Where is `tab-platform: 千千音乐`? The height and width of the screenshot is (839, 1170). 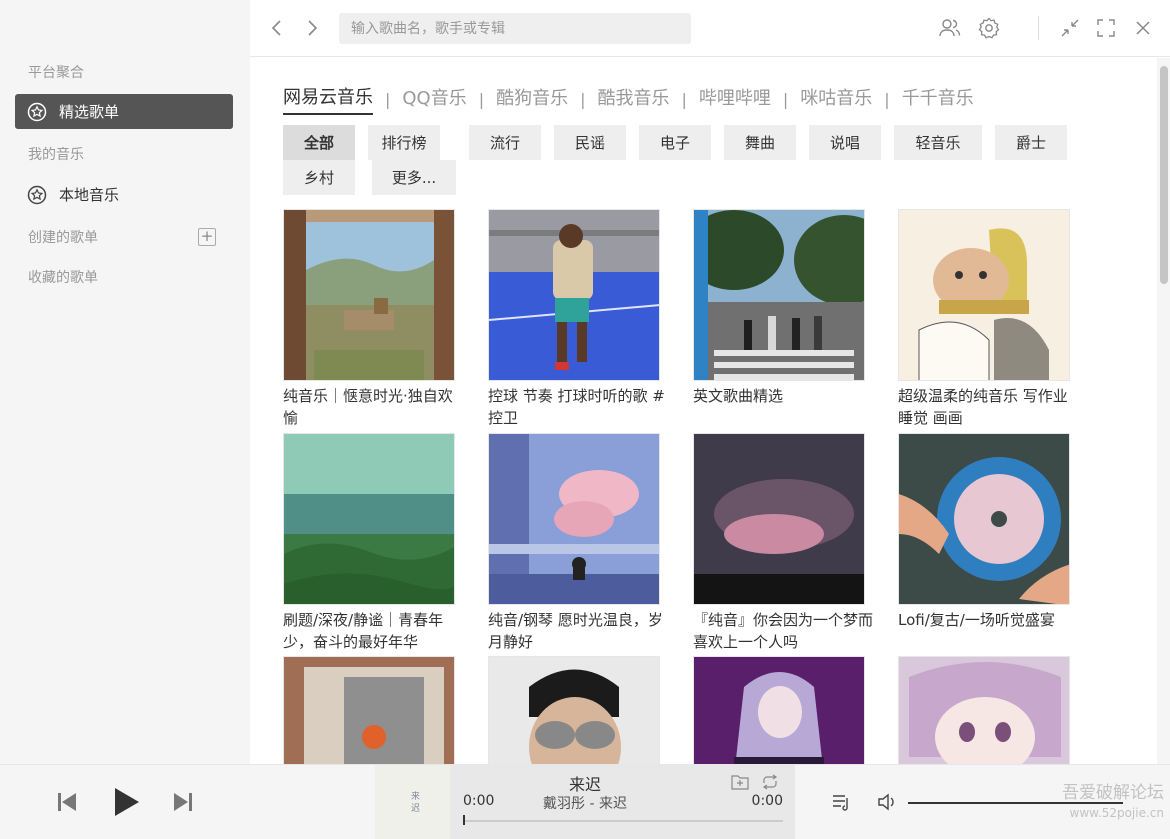 tab-platform: 千千音乐 is located at coordinates (938, 99).